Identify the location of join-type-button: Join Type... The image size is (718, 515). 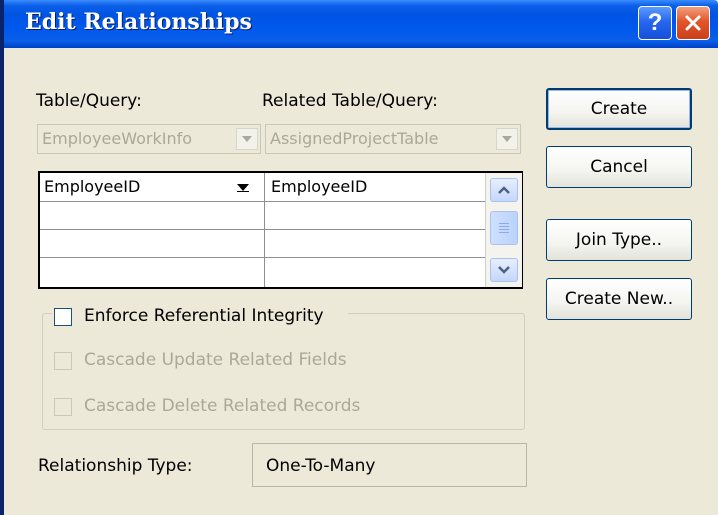
(619, 240).